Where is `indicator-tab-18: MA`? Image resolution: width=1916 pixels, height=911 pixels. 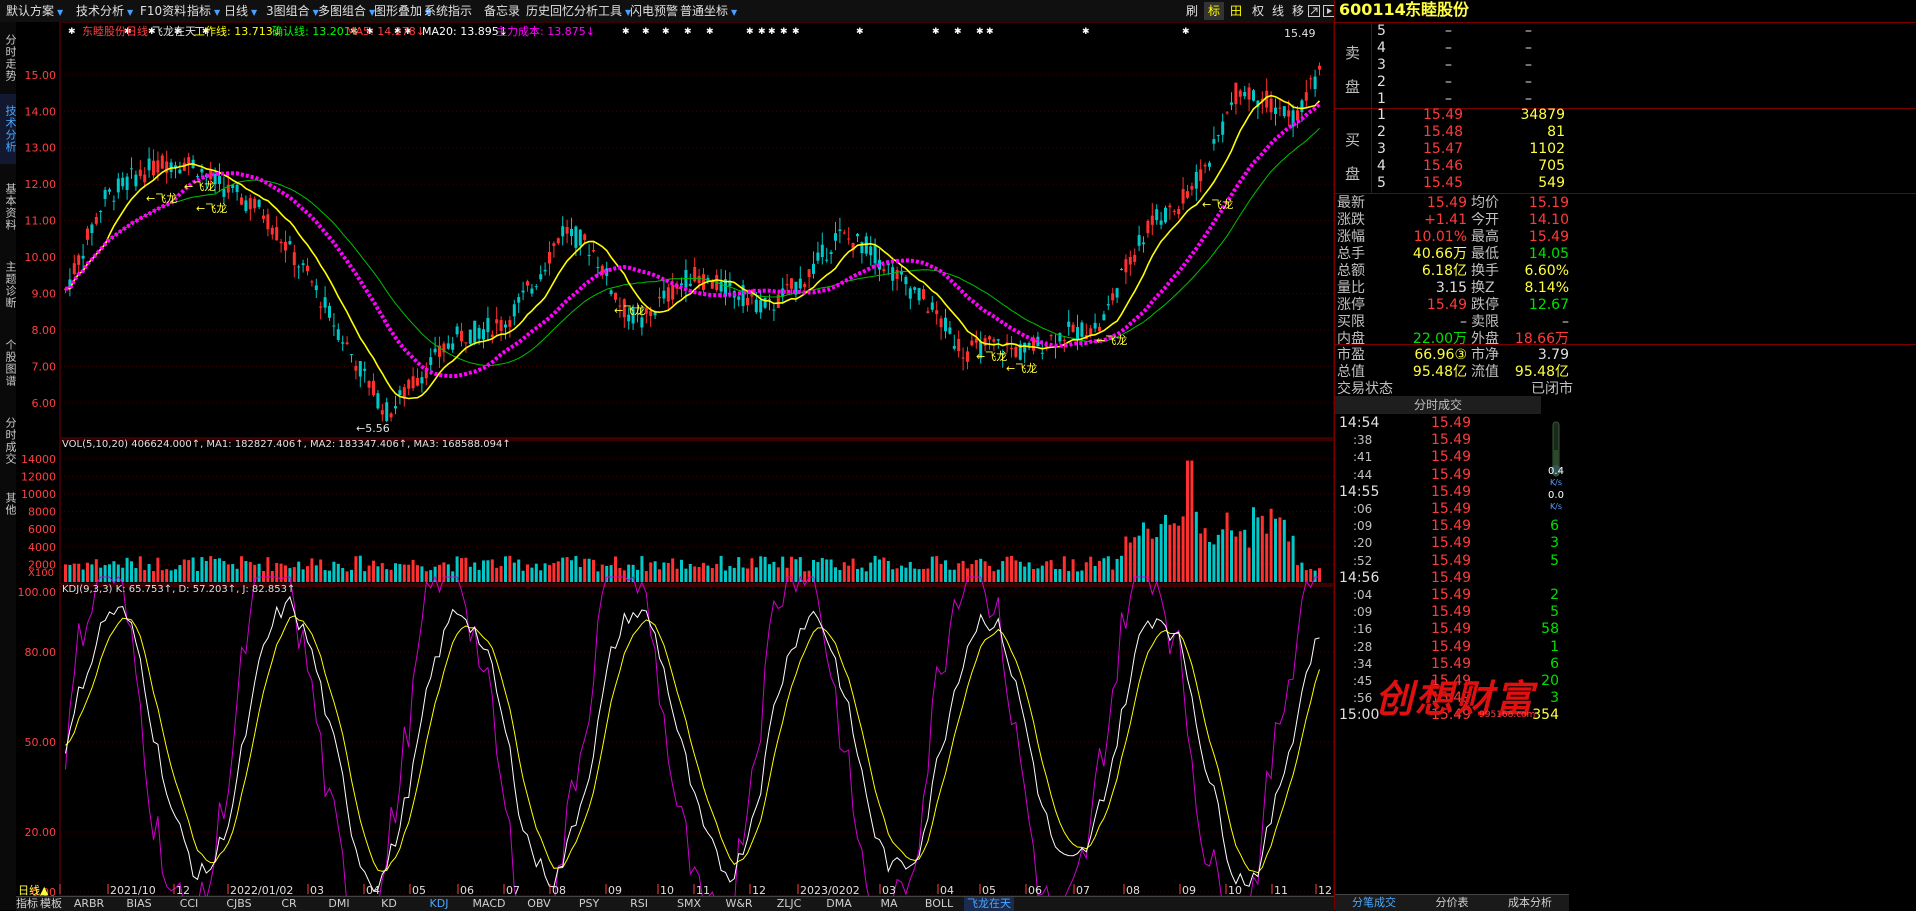 indicator-tab-18: MA is located at coordinates (889, 904).